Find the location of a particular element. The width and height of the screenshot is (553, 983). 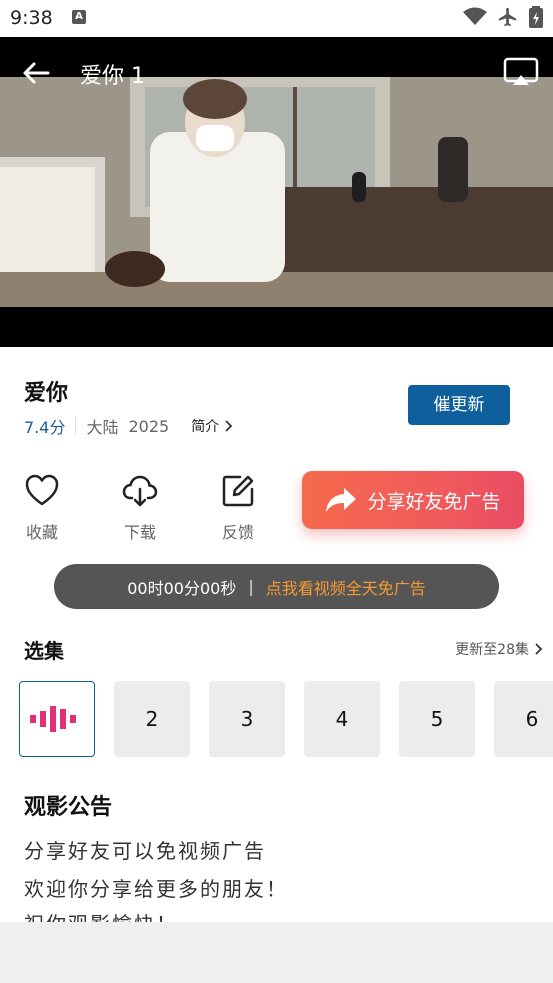

wifi-icon is located at coordinates (475, 16).